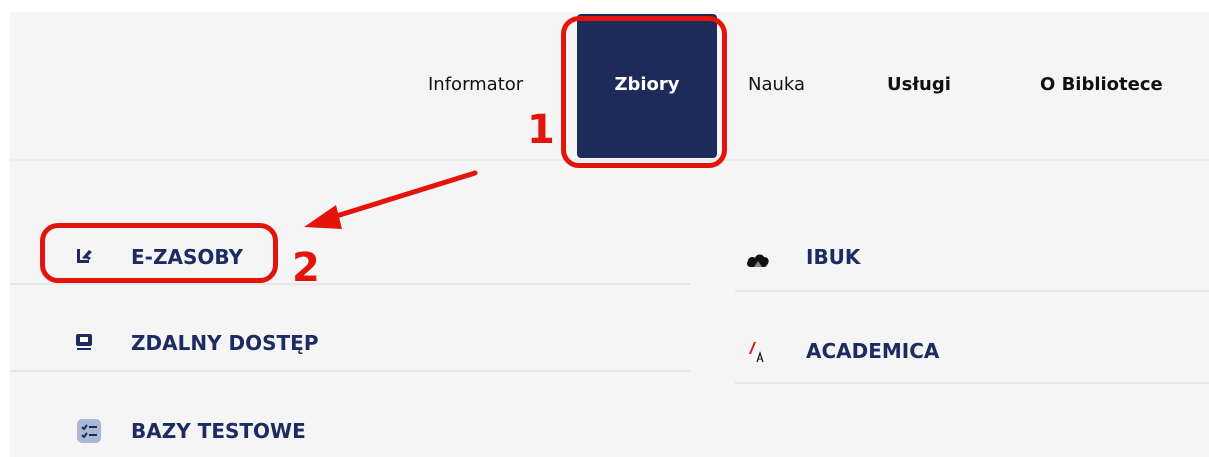  I want to click on academica-logo, so click(756, 352).